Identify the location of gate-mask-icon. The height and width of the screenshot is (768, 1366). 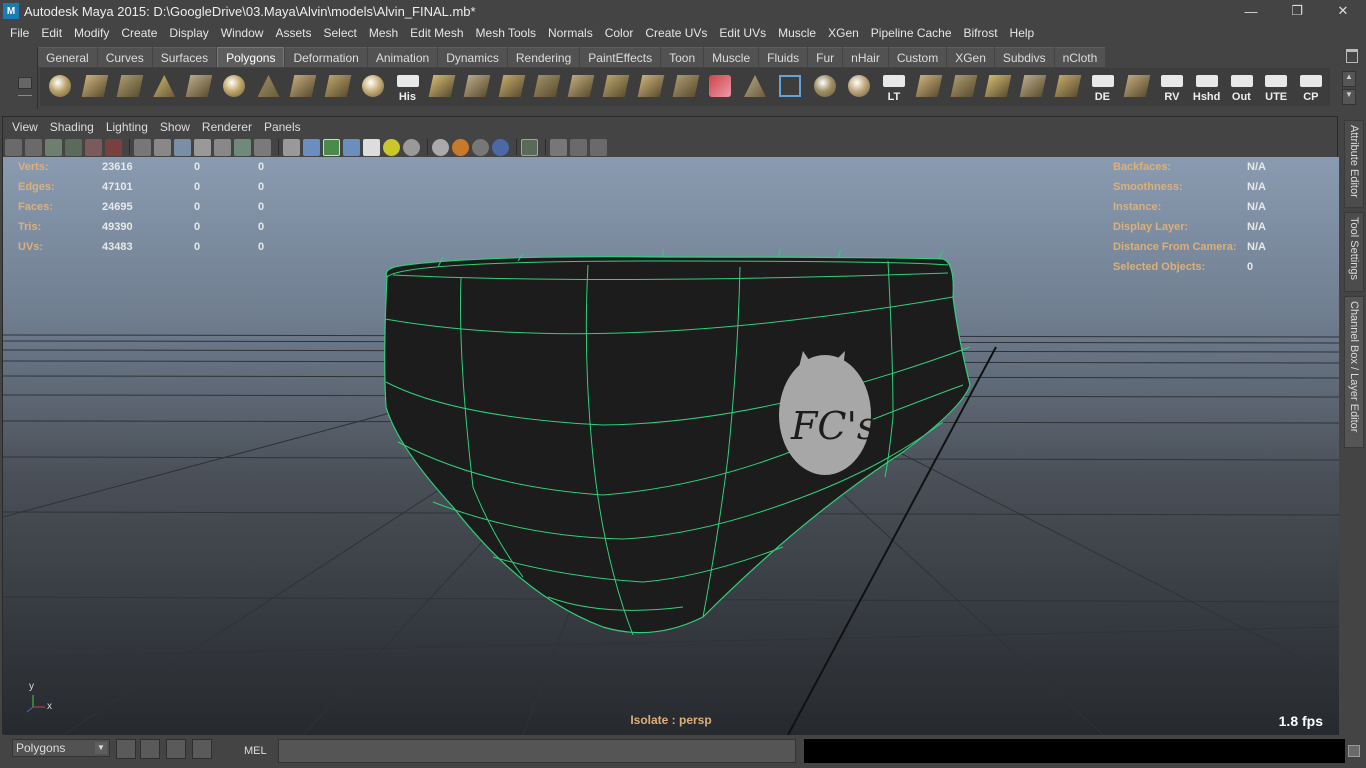
(202, 147).